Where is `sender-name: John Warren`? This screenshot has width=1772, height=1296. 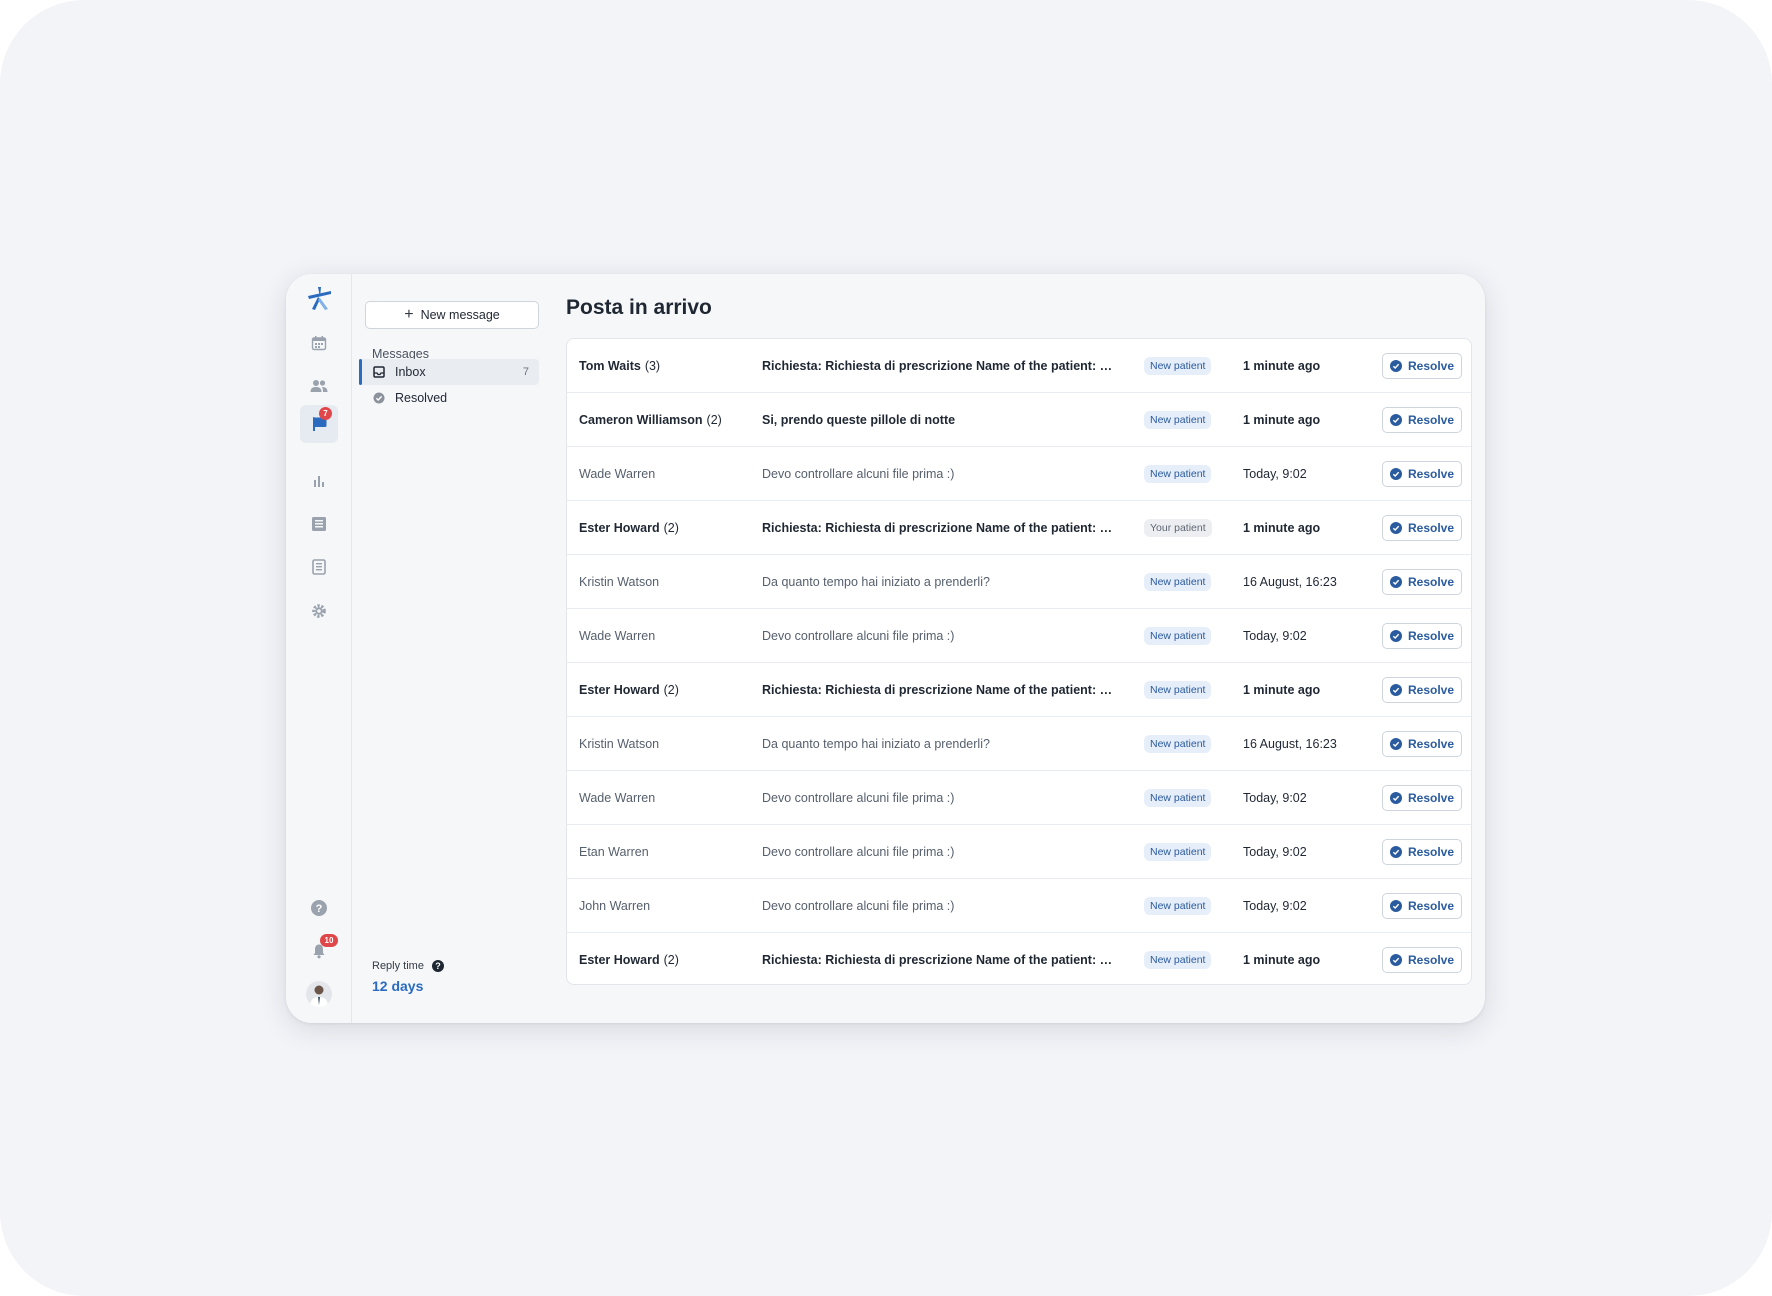 sender-name: John Warren is located at coordinates (615, 906).